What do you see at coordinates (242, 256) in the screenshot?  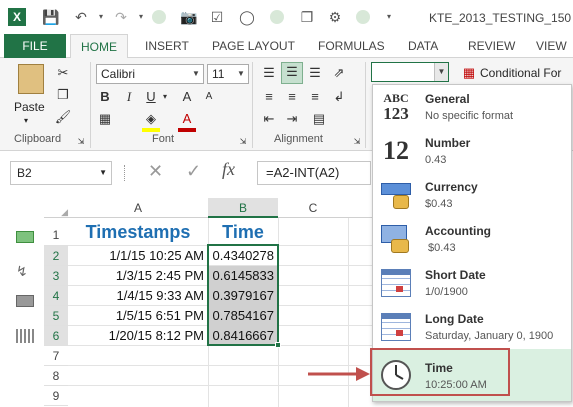 I see `table-cell-time: 0.4340278` at bounding box center [242, 256].